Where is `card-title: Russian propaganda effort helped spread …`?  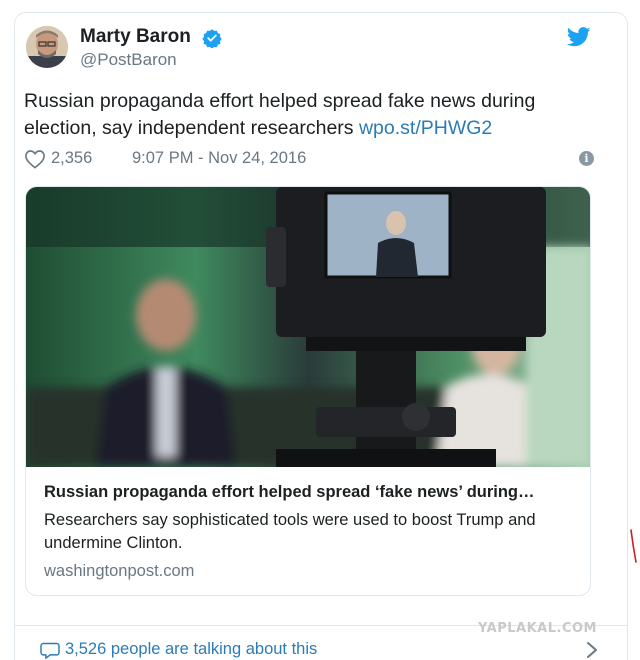
card-title: Russian propaganda effort helped spread … is located at coordinates (309, 492).